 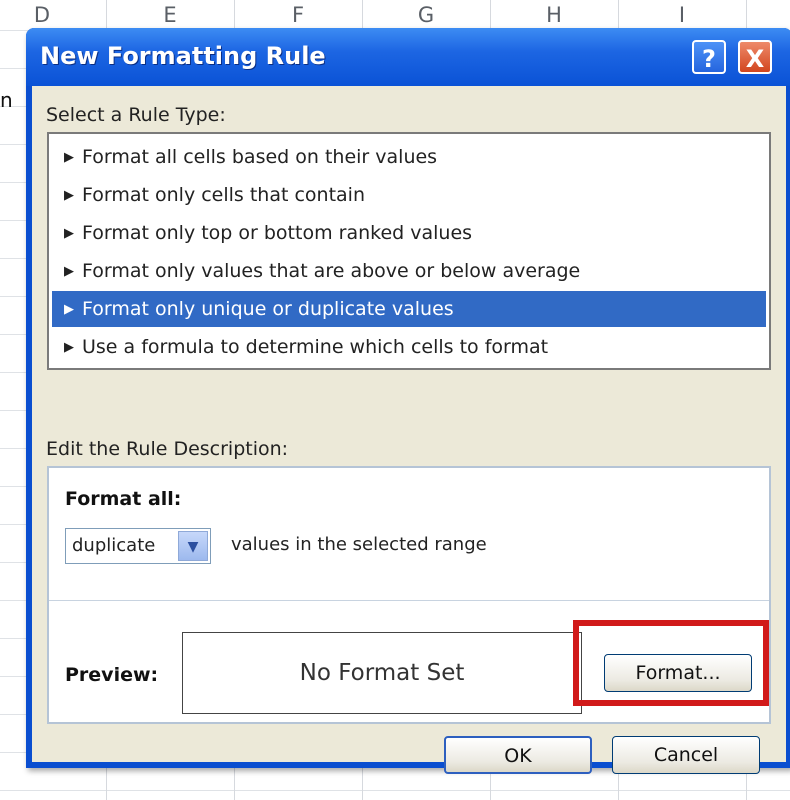 I want to click on rule-type-item: ▶ Format only top or bottom ranked values, so click(x=409, y=233).